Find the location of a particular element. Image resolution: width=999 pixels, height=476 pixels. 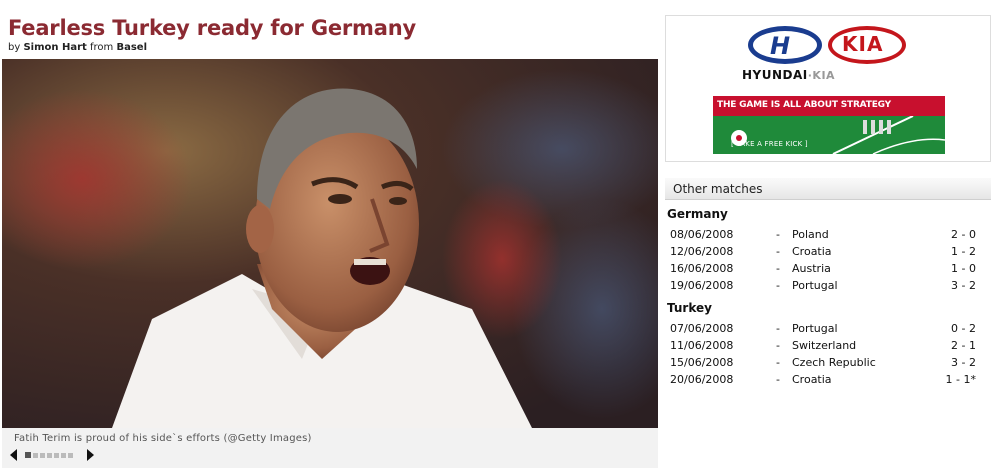

byline-by: by is located at coordinates (14, 47).